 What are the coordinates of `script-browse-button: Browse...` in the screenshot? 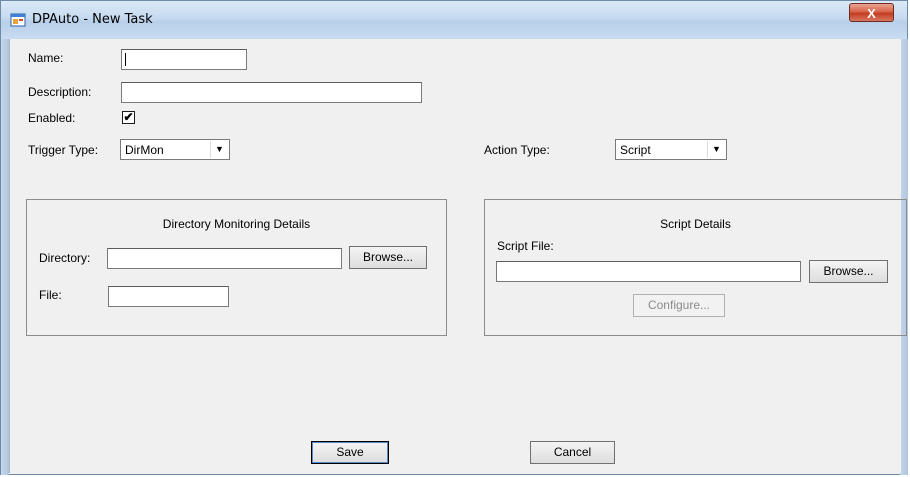 It's located at (848, 271).